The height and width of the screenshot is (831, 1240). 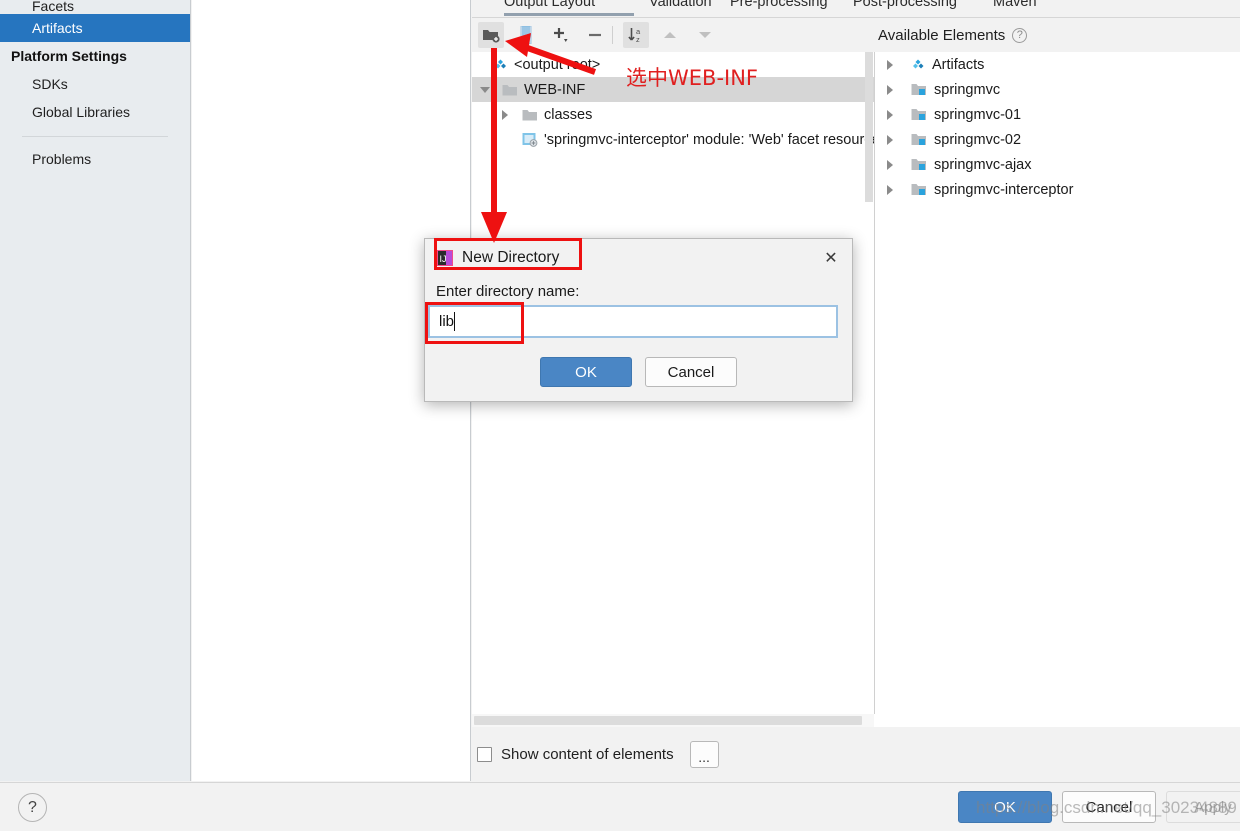 What do you see at coordinates (568, 114) in the screenshot?
I see `tree-item-label: classes` at bounding box center [568, 114].